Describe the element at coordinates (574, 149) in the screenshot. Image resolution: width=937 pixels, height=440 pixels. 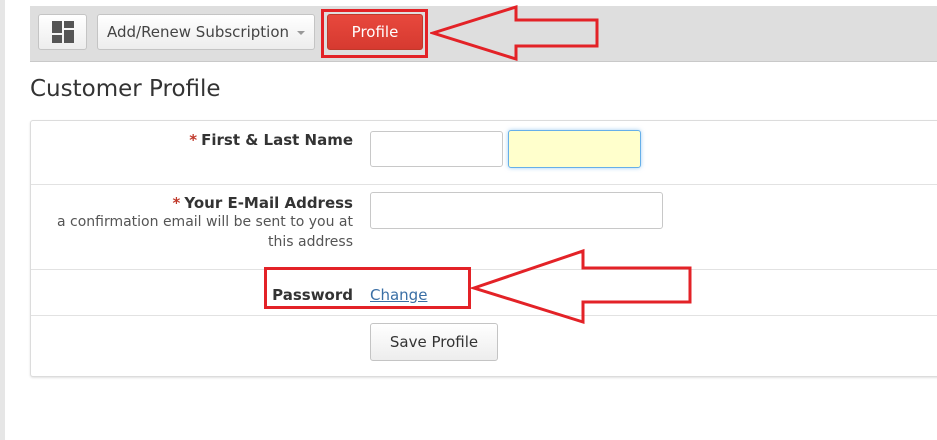
I see `last-name-field` at that location.